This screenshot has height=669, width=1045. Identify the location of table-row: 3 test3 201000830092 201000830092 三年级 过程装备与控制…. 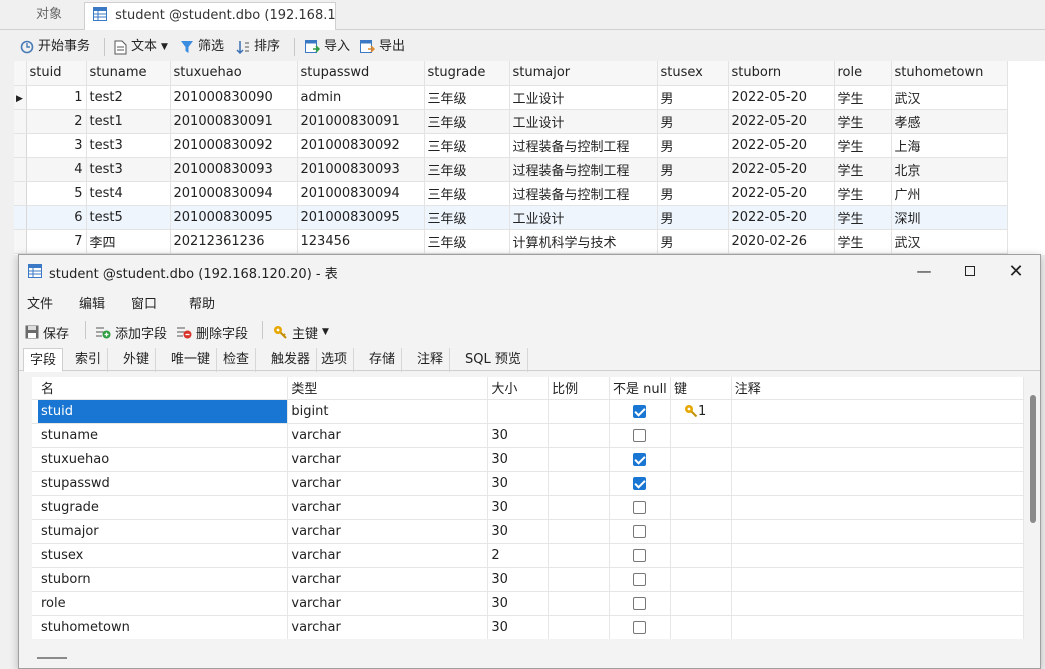
(511, 145).